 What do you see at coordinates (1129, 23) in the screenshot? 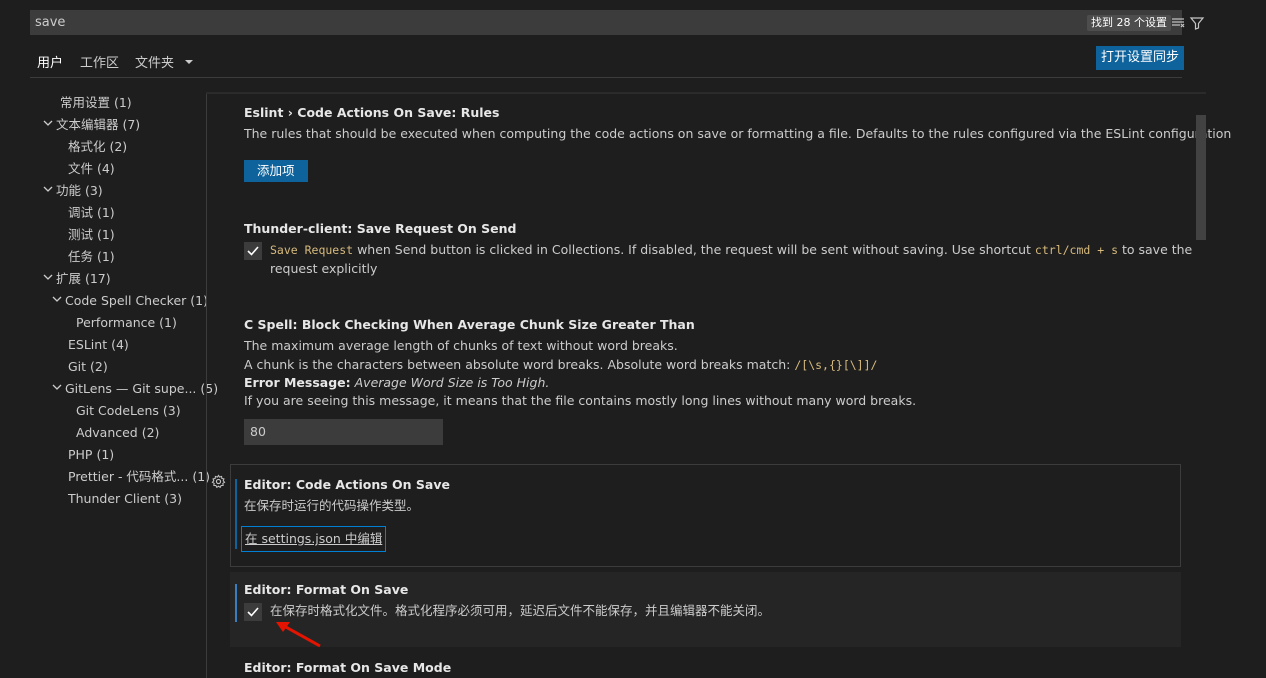
I see `search-result-count: 找到 28 个设置` at bounding box center [1129, 23].